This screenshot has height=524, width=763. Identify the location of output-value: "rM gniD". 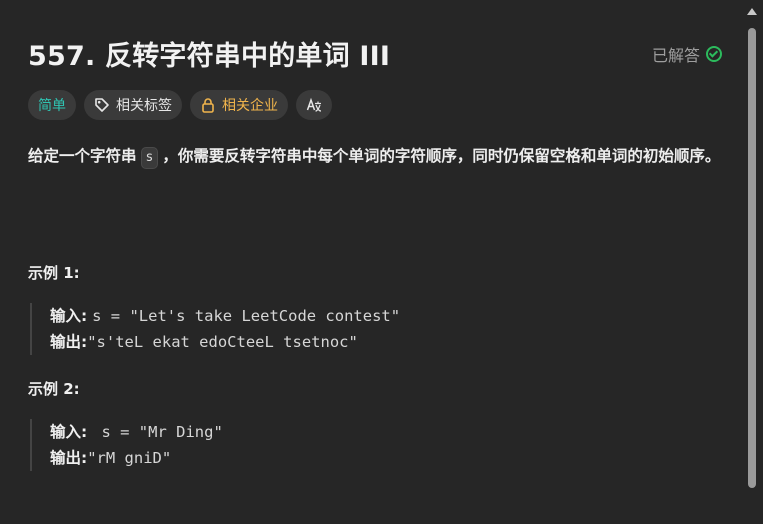
(129, 458).